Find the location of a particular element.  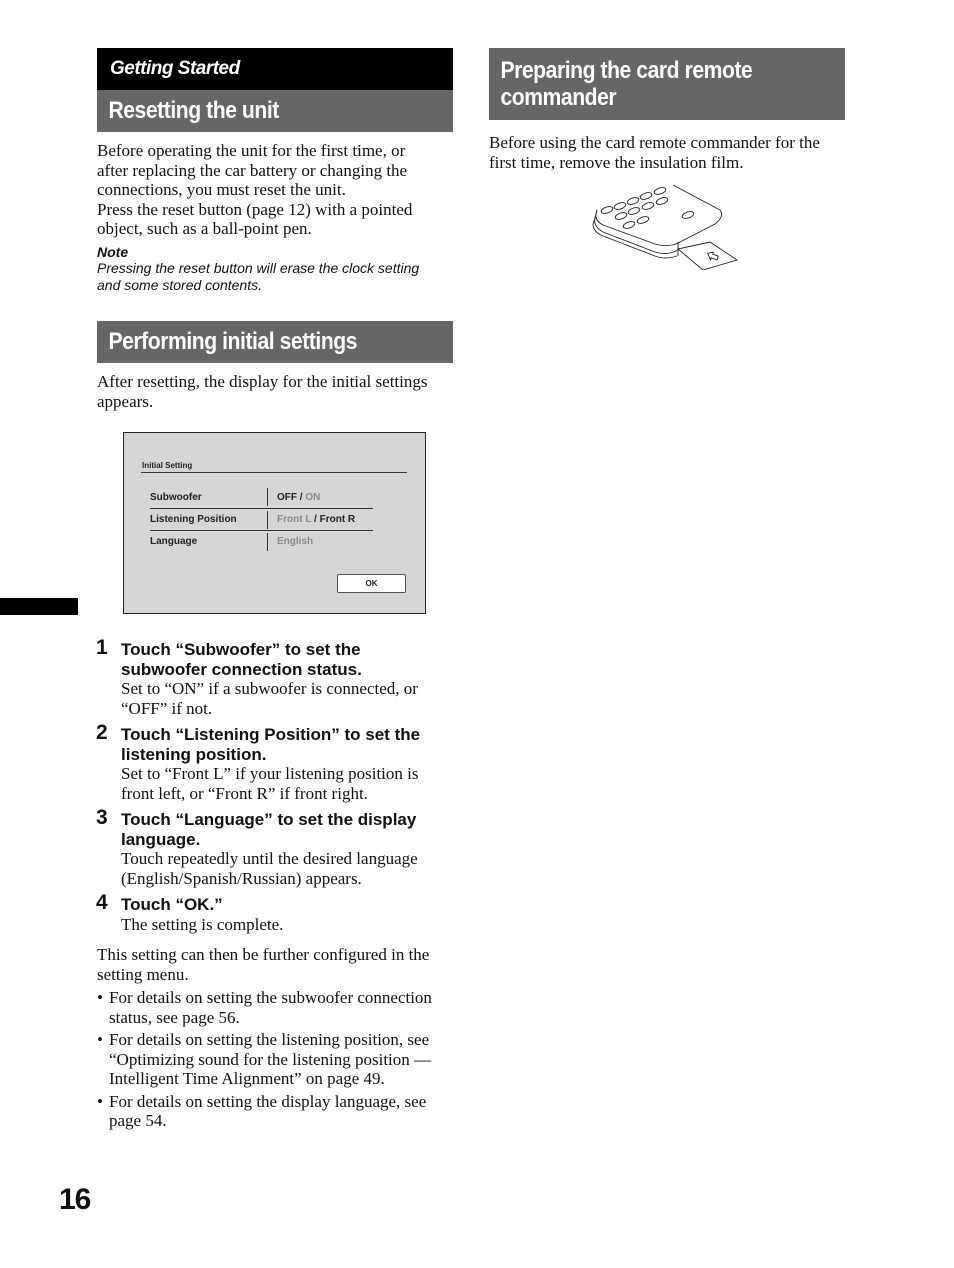

heading-card-remote-line: commander is located at coordinates (558, 97).